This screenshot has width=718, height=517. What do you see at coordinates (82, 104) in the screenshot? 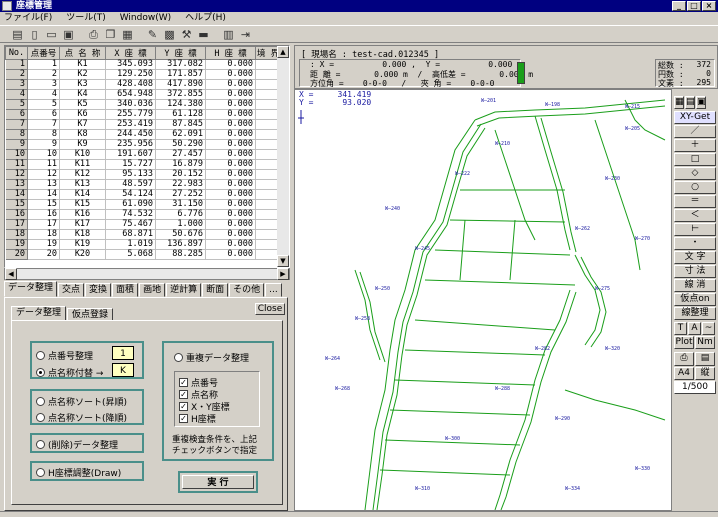
I see `point-name-cell: K5` at bounding box center [82, 104].